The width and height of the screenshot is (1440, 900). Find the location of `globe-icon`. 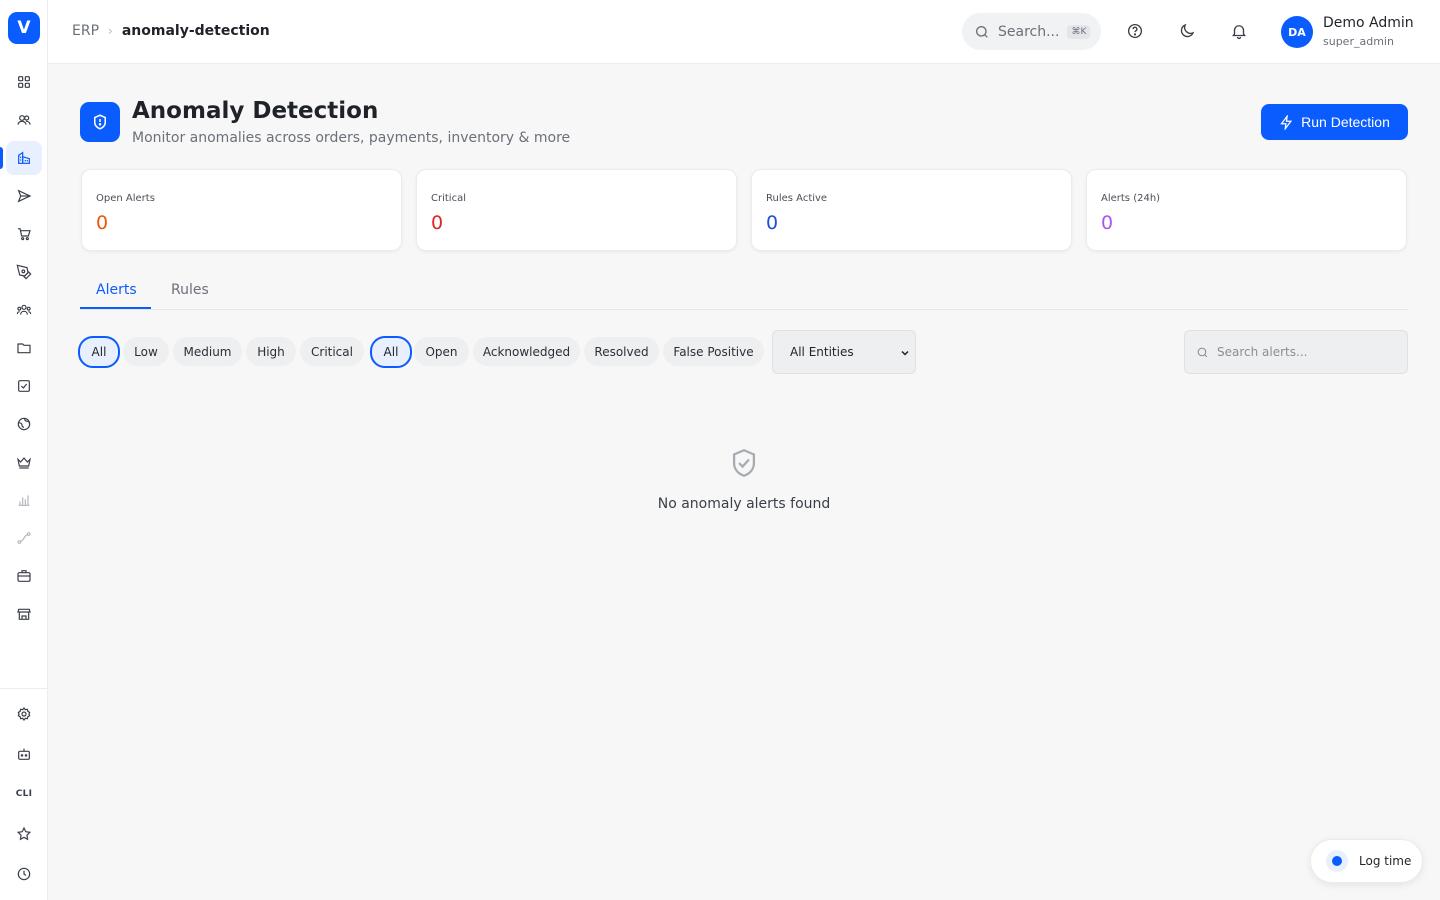

globe-icon is located at coordinates (24, 424).